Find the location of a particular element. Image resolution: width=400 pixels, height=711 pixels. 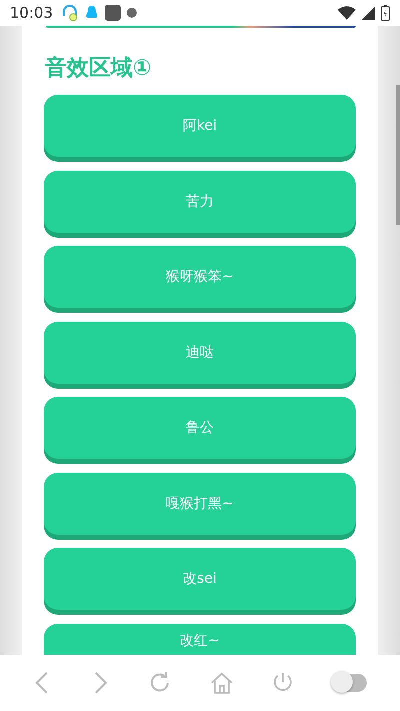

sound-button: 改红~ is located at coordinates (200, 639).